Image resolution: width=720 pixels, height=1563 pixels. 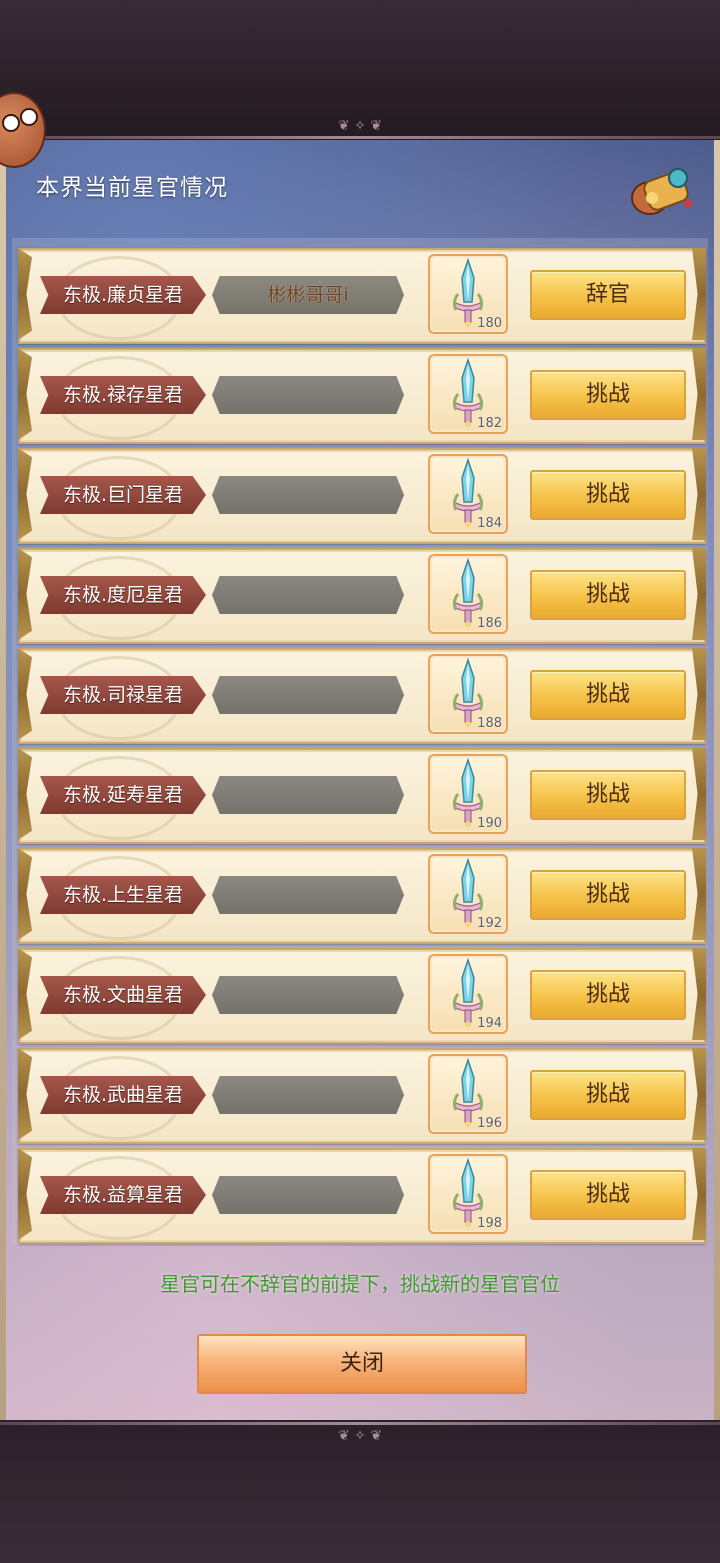 I want to click on item-level: 180, so click(x=489, y=323).